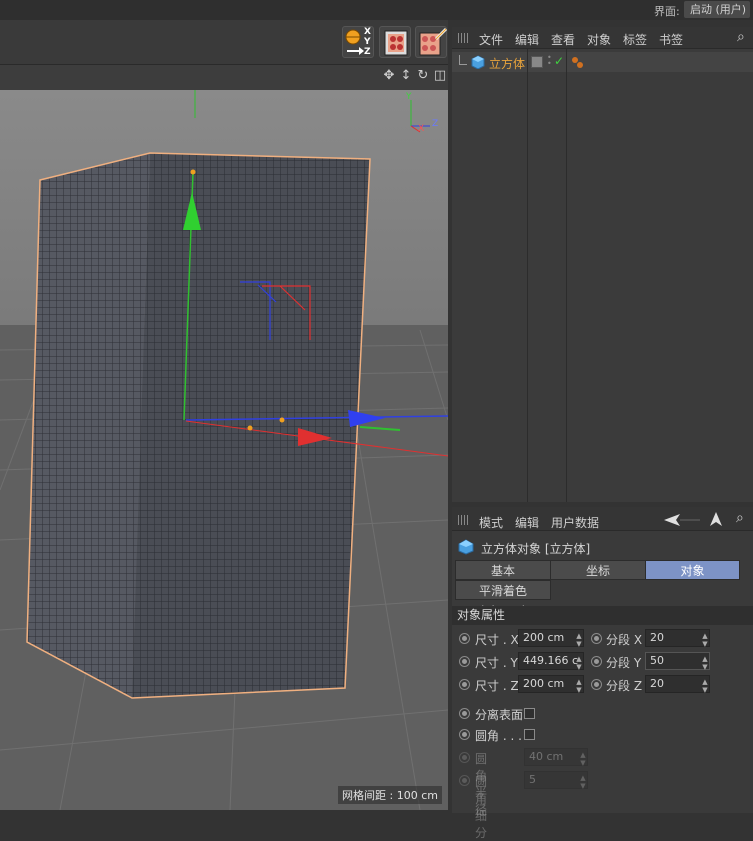  What do you see at coordinates (367, 42) in the screenshot?
I see `axis-lock-labels: XYZ` at bounding box center [367, 42].